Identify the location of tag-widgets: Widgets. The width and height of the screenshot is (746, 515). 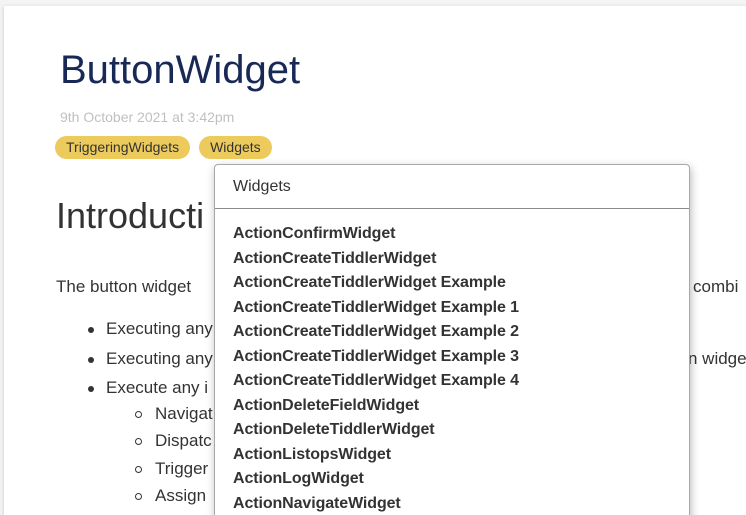
(235, 147).